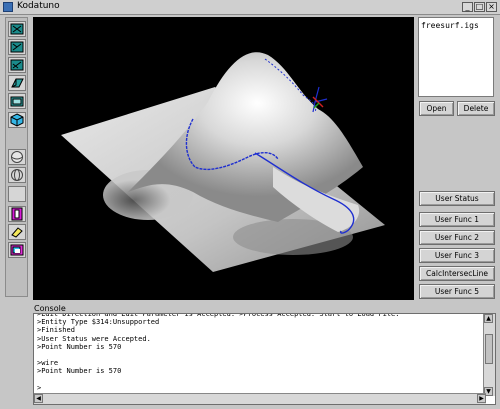  I want to click on tool-palette, so click(16, 157).